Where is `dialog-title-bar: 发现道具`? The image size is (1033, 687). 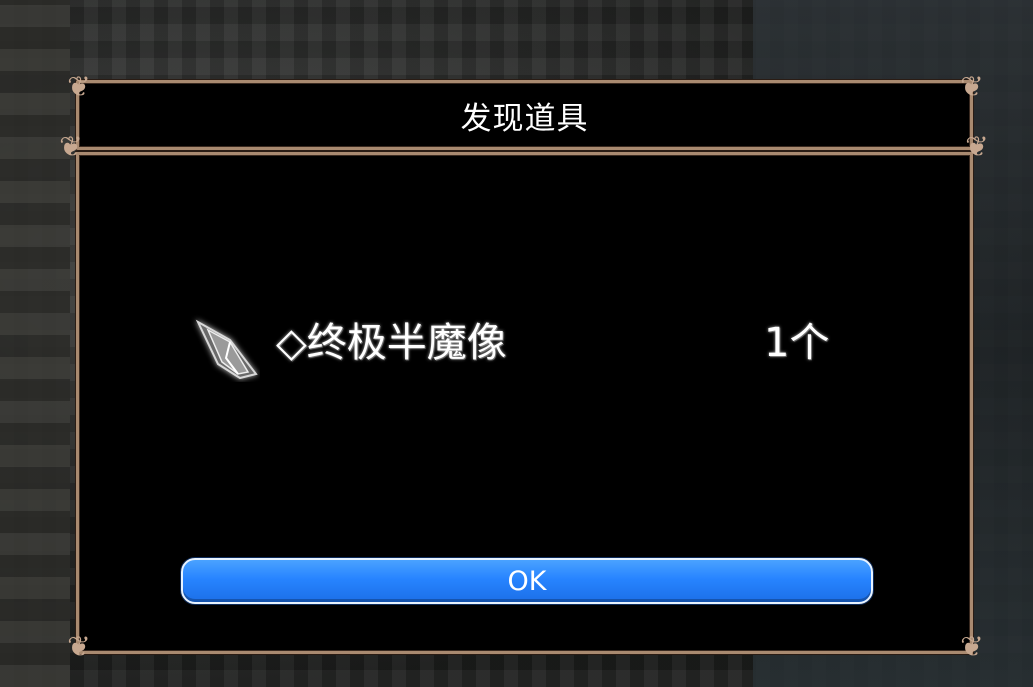 dialog-title-bar: 发现道具 is located at coordinates (524, 115).